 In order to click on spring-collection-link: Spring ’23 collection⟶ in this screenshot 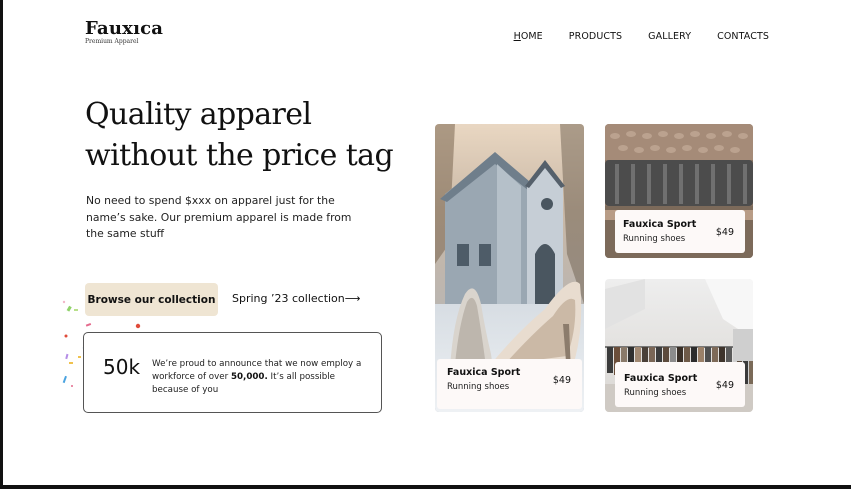, I will do `click(296, 298)`.